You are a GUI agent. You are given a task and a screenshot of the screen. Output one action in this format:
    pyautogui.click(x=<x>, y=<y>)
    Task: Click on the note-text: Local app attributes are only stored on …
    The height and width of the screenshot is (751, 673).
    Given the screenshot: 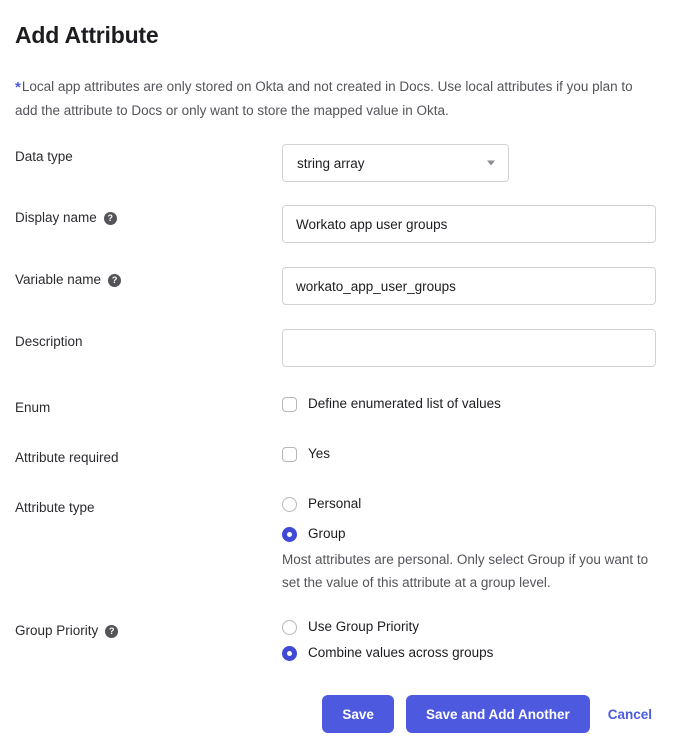 What is the action you would take?
    pyautogui.click(x=324, y=98)
    